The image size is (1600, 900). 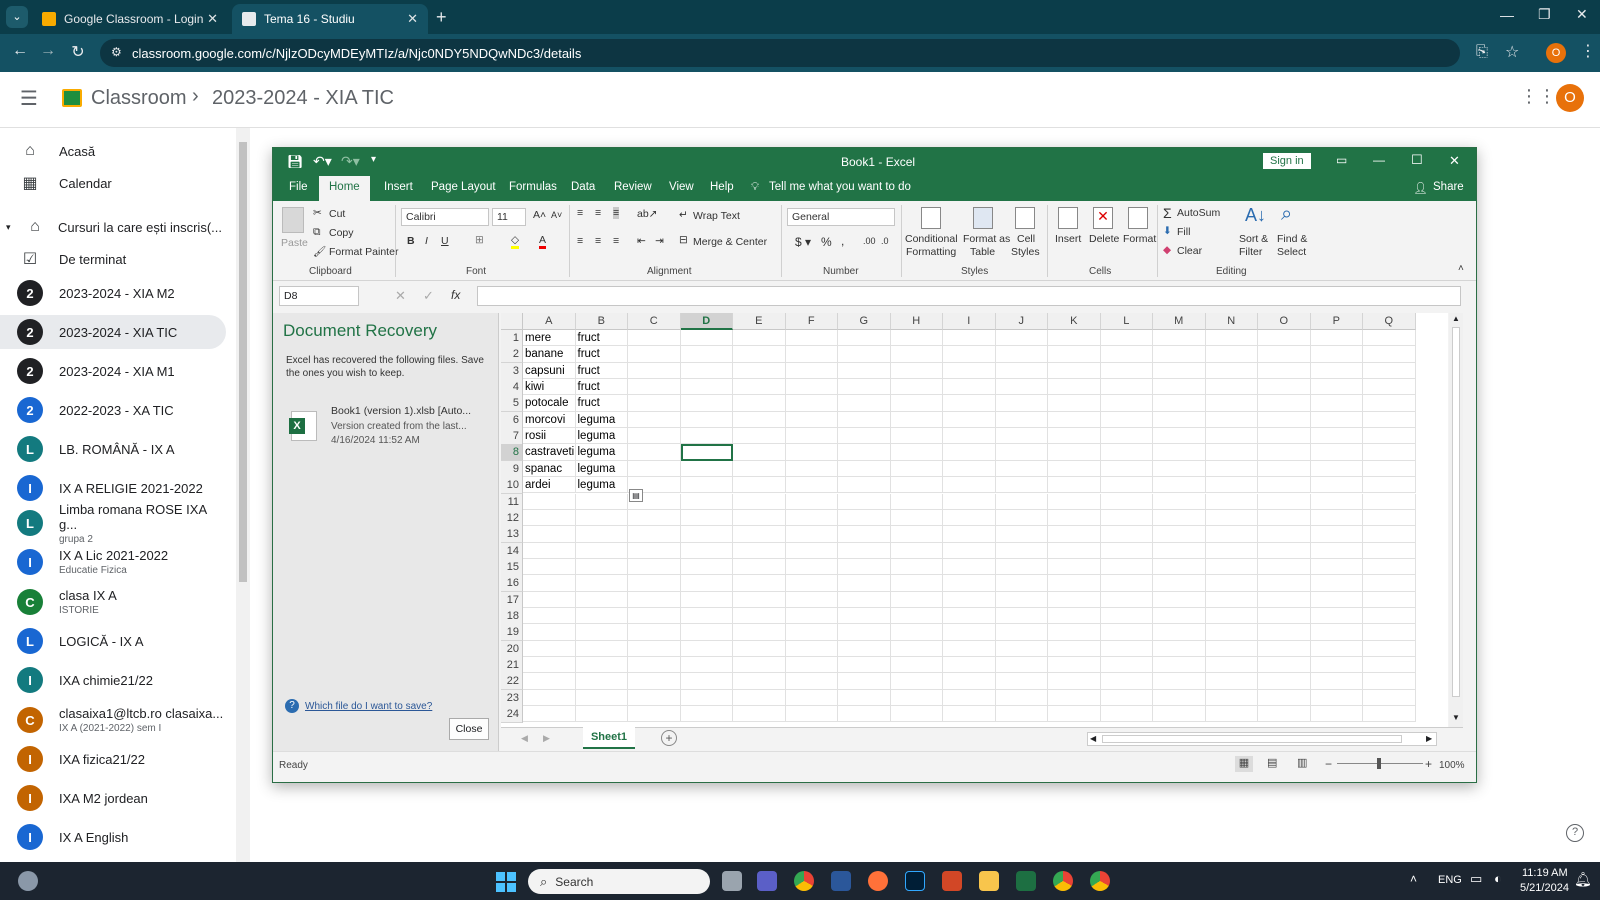 I want to click on column-header: G, so click(x=864, y=321).